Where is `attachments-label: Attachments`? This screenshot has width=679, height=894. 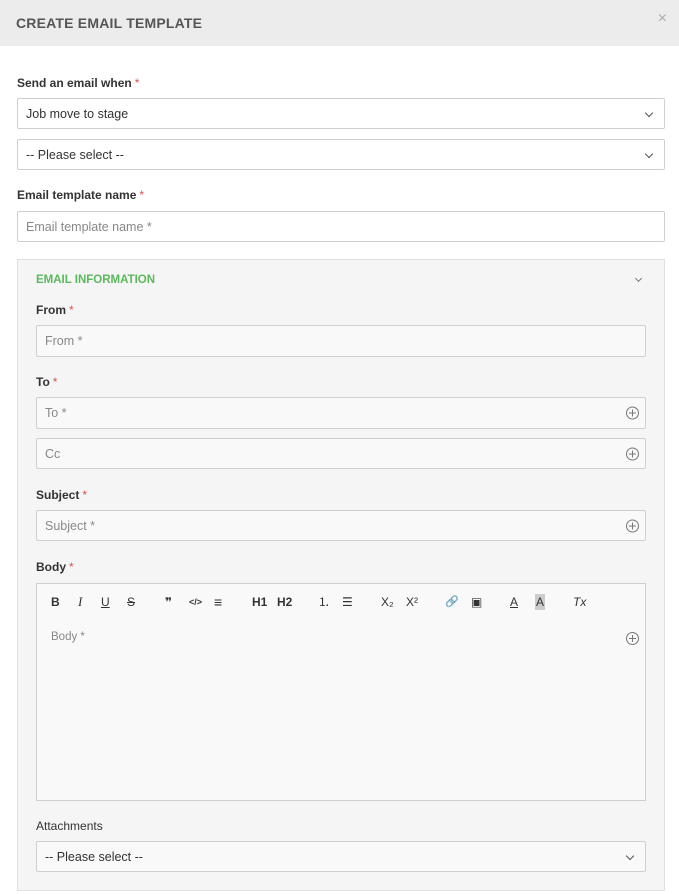
attachments-label: Attachments is located at coordinates (69, 826).